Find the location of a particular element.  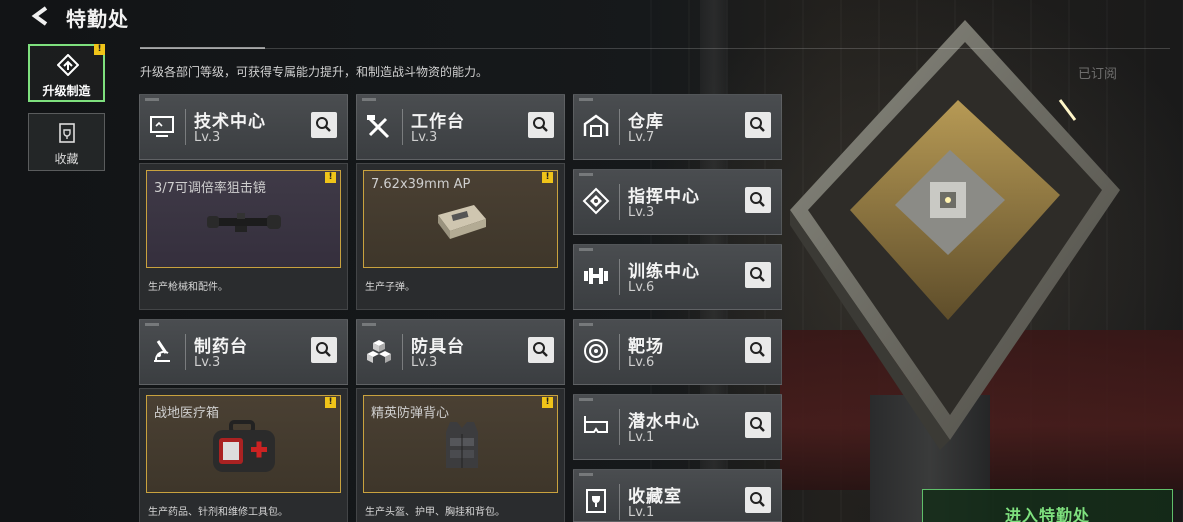

production-description: 生产子弹。 is located at coordinates (390, 287).